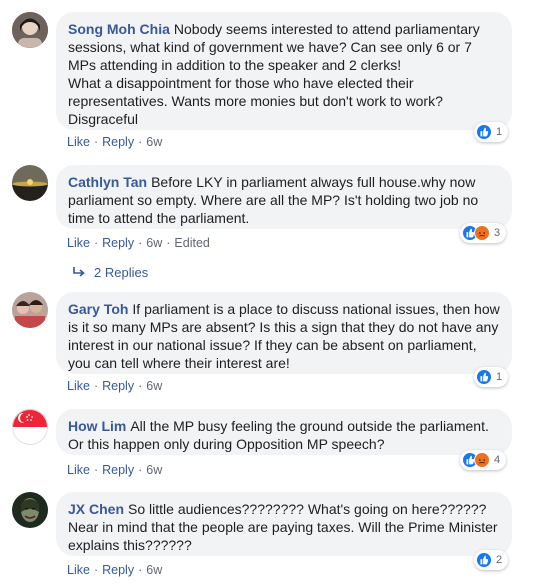 Image resolution: width=550 pixels, height=584 pixels. Describe the element at coordinates (497, 460) in the screenshot. I see `reaction-count: 4` at that location.